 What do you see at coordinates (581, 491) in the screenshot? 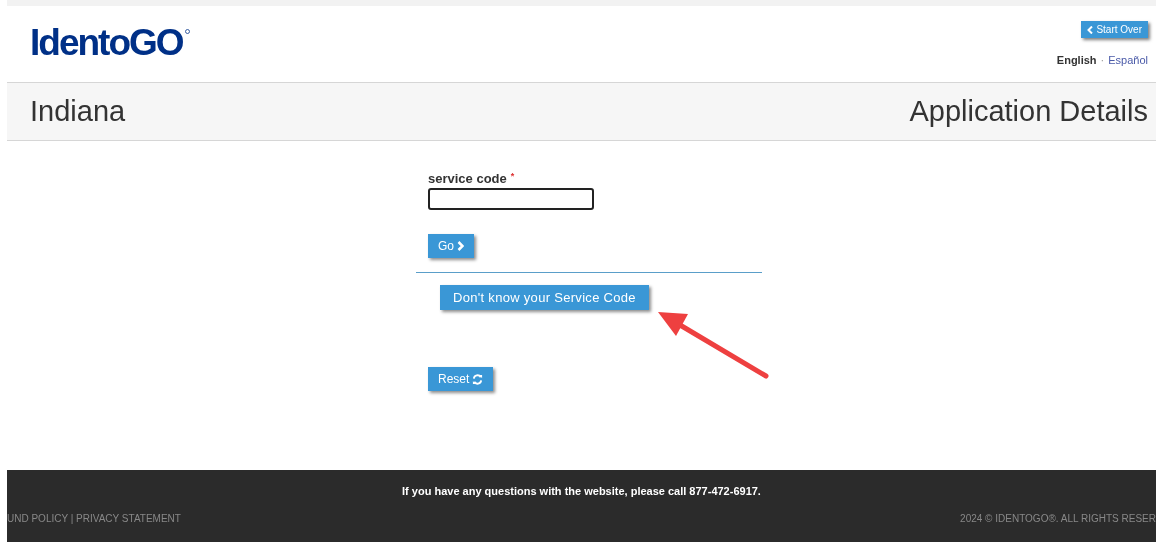
I see `contact-message: If you have any questions with the website, please call 877-472-6917.` at bounding box center [581, 491].